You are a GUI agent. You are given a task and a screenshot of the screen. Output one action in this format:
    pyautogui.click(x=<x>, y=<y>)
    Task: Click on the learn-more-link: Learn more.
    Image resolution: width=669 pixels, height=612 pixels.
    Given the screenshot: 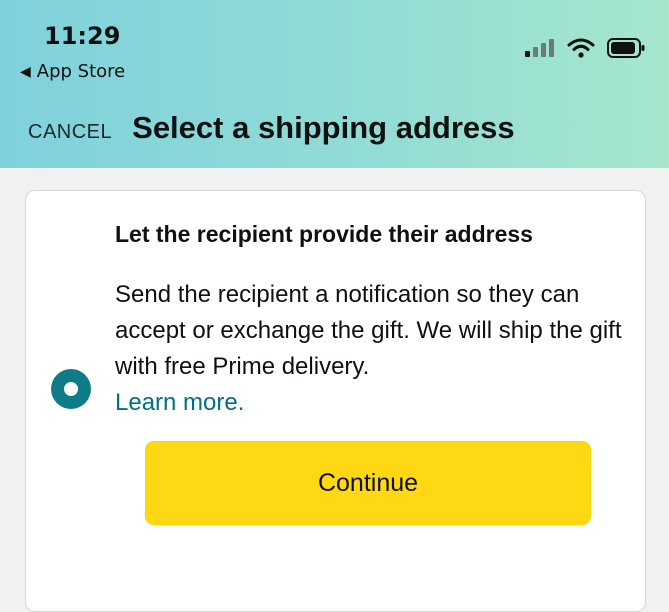 What is the action you would take?
    pyautogui.click(x=370, y=403)
    